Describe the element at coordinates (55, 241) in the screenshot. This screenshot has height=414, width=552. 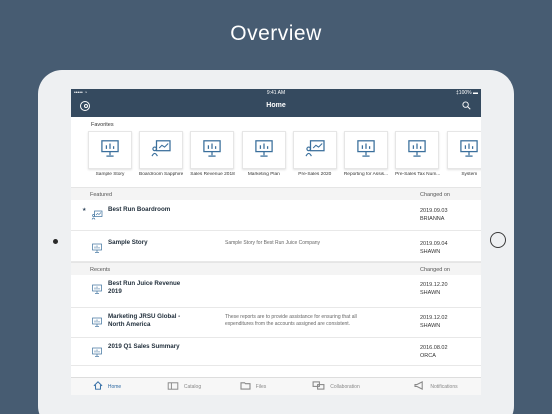
I see `camera-dot` at that location.